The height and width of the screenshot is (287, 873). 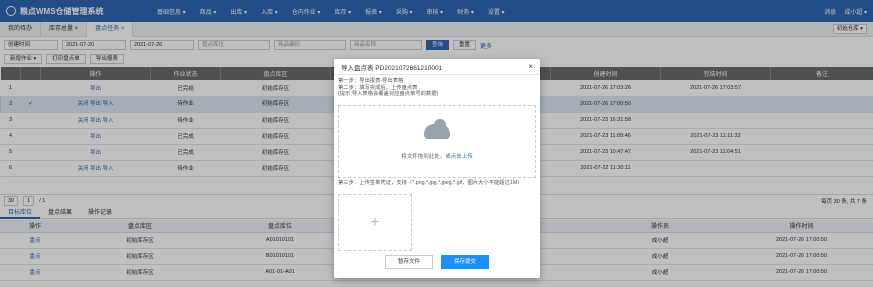 What do you see at coordinates (388, 94) in the screenshot?
I see `hint-text: (提示:导入表格会覆盖对应盘点单号的数据)` at bounding box center [388, 94].